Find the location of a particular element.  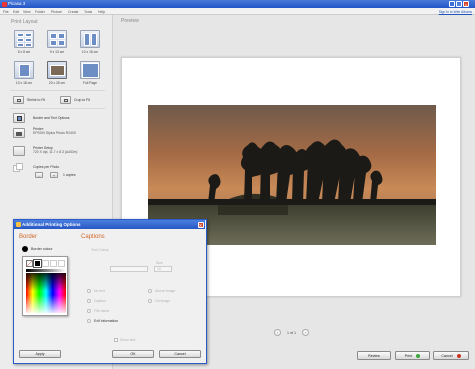

print-check-icon is located at coordinates (418, 355).